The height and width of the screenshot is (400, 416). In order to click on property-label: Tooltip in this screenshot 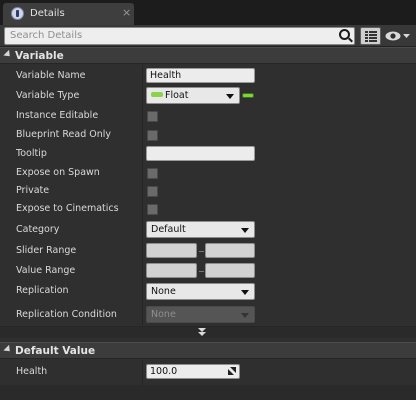, I will do `click(31, 153)`.